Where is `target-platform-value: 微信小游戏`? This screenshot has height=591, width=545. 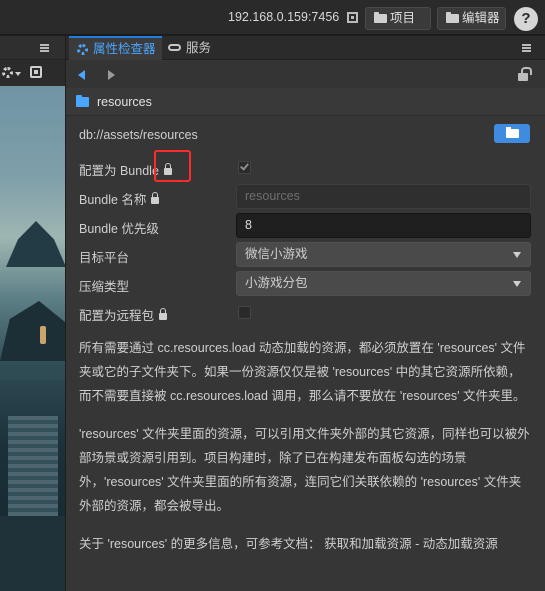 target-platform-value: 微信小游戏 is located at coordinates (276, 254).